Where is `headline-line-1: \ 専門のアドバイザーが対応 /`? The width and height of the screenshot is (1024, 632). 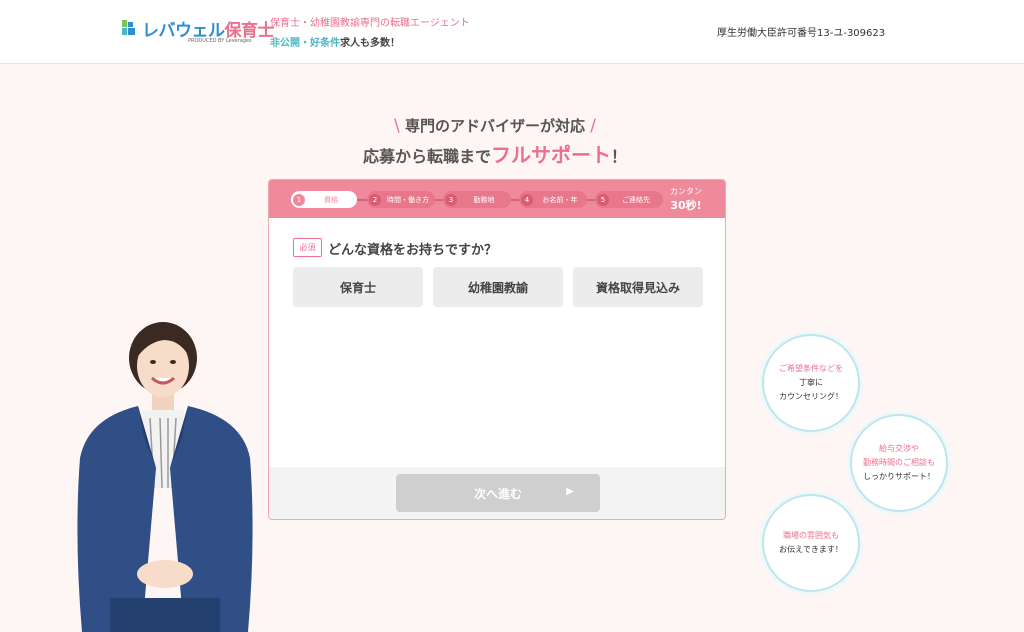
headline-line-1: \ 専門のアドバイザーが対応 / is located at coordinates (495, 125).